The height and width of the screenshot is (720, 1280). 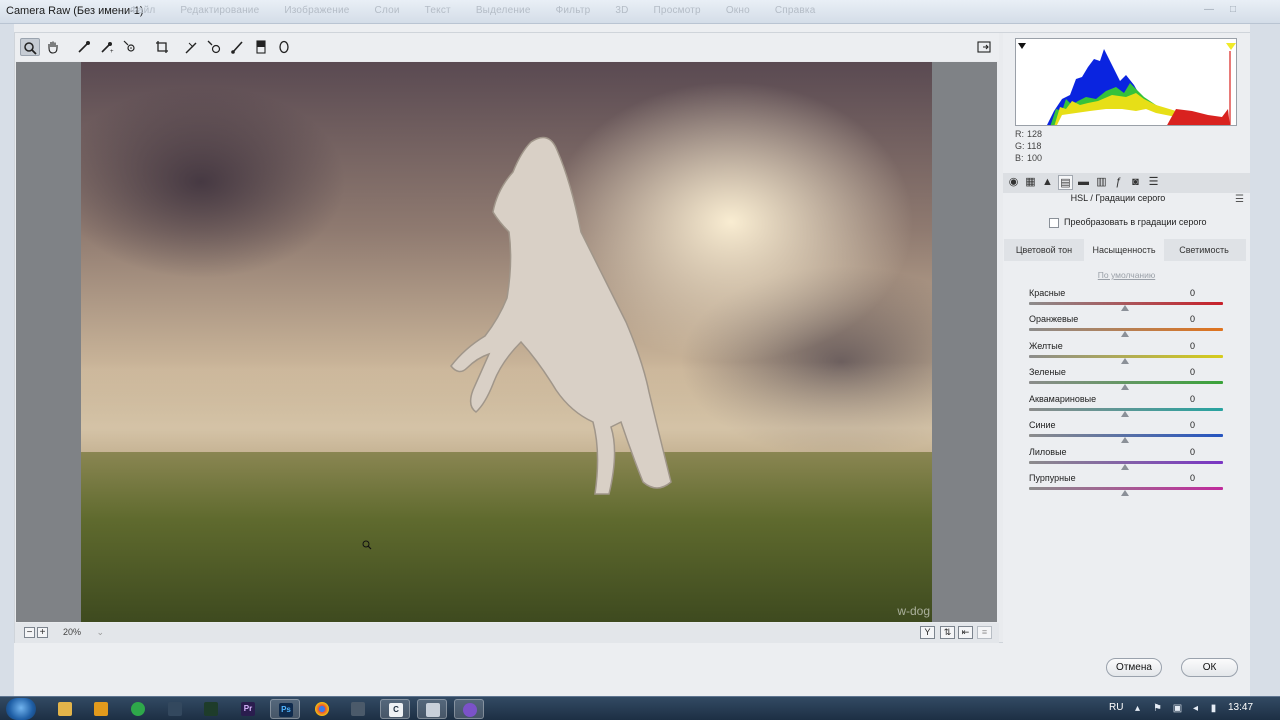 What do you see at coordinates (214, 47) in the screenshot?
I see `spot-removal-icon` at bounding box center [214, 47].